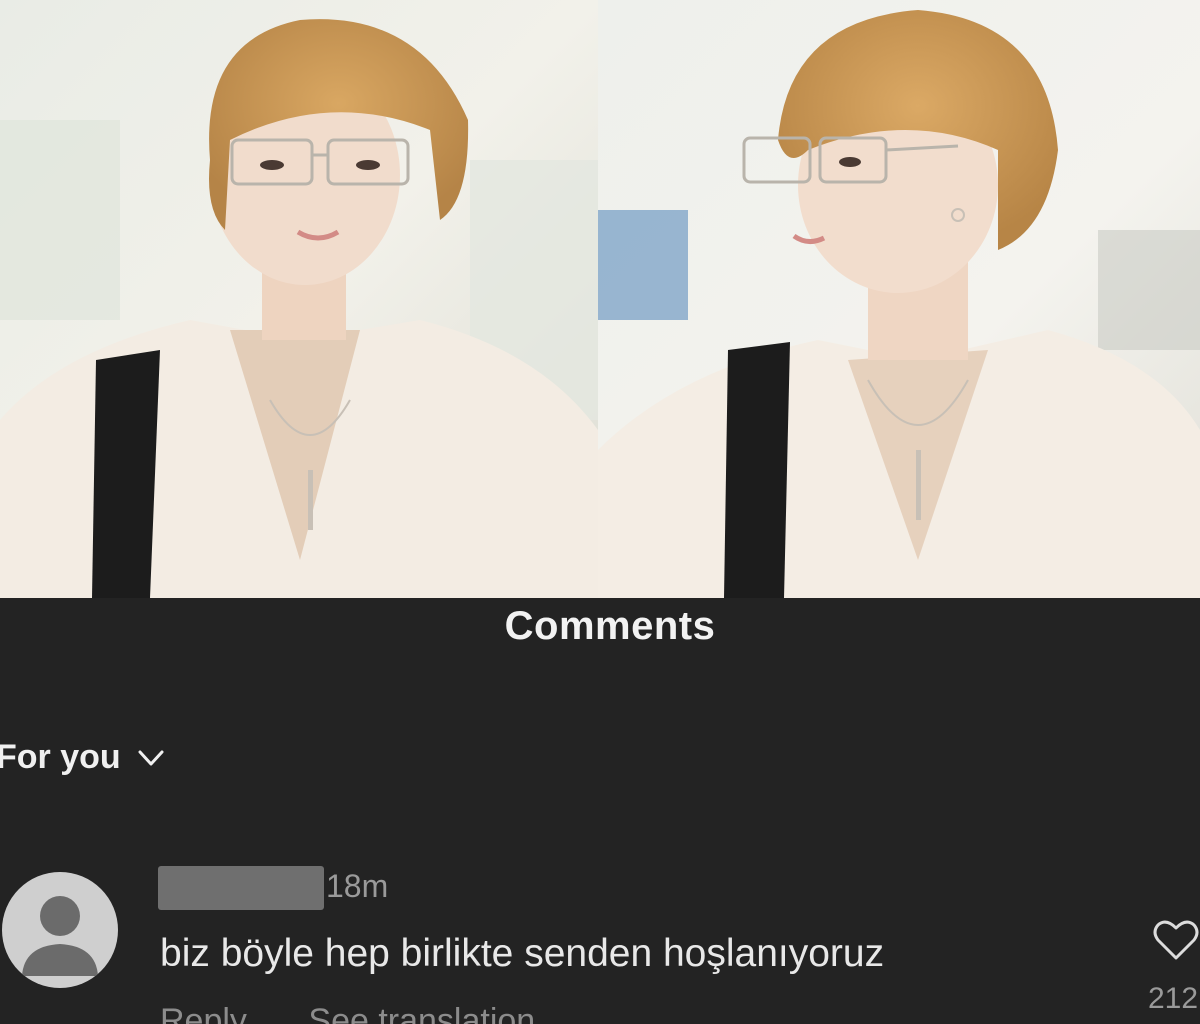 This screenshot has height=1024, width=1200. What do you see at coordinates (60, 930) in the screenshot?
I see `default-avatar-icon` at bounding box center [60, 930].